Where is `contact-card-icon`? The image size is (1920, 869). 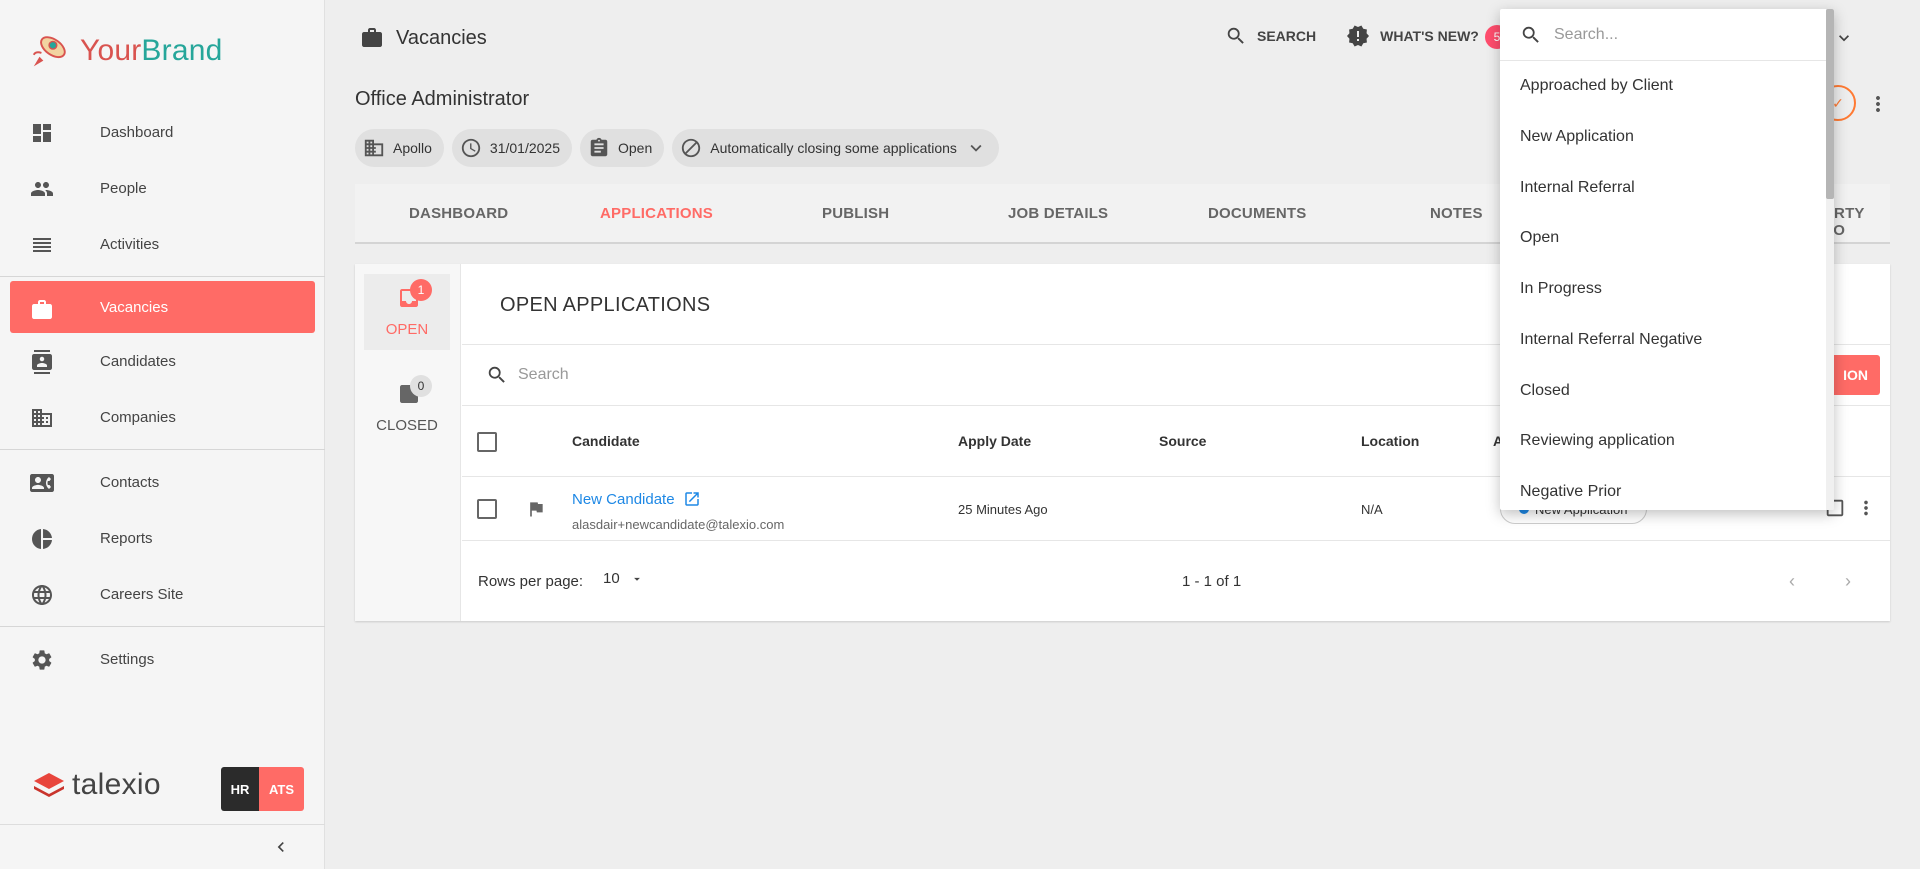
contact-card-icon is located at coordinates (42, 483).